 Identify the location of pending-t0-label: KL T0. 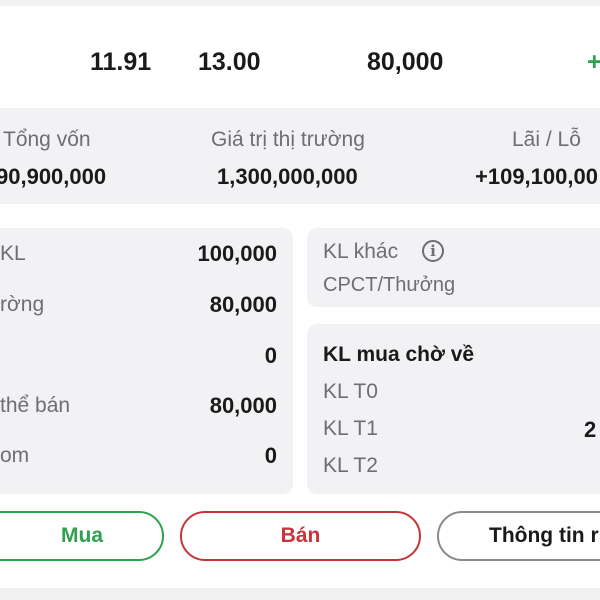
(350, 391).